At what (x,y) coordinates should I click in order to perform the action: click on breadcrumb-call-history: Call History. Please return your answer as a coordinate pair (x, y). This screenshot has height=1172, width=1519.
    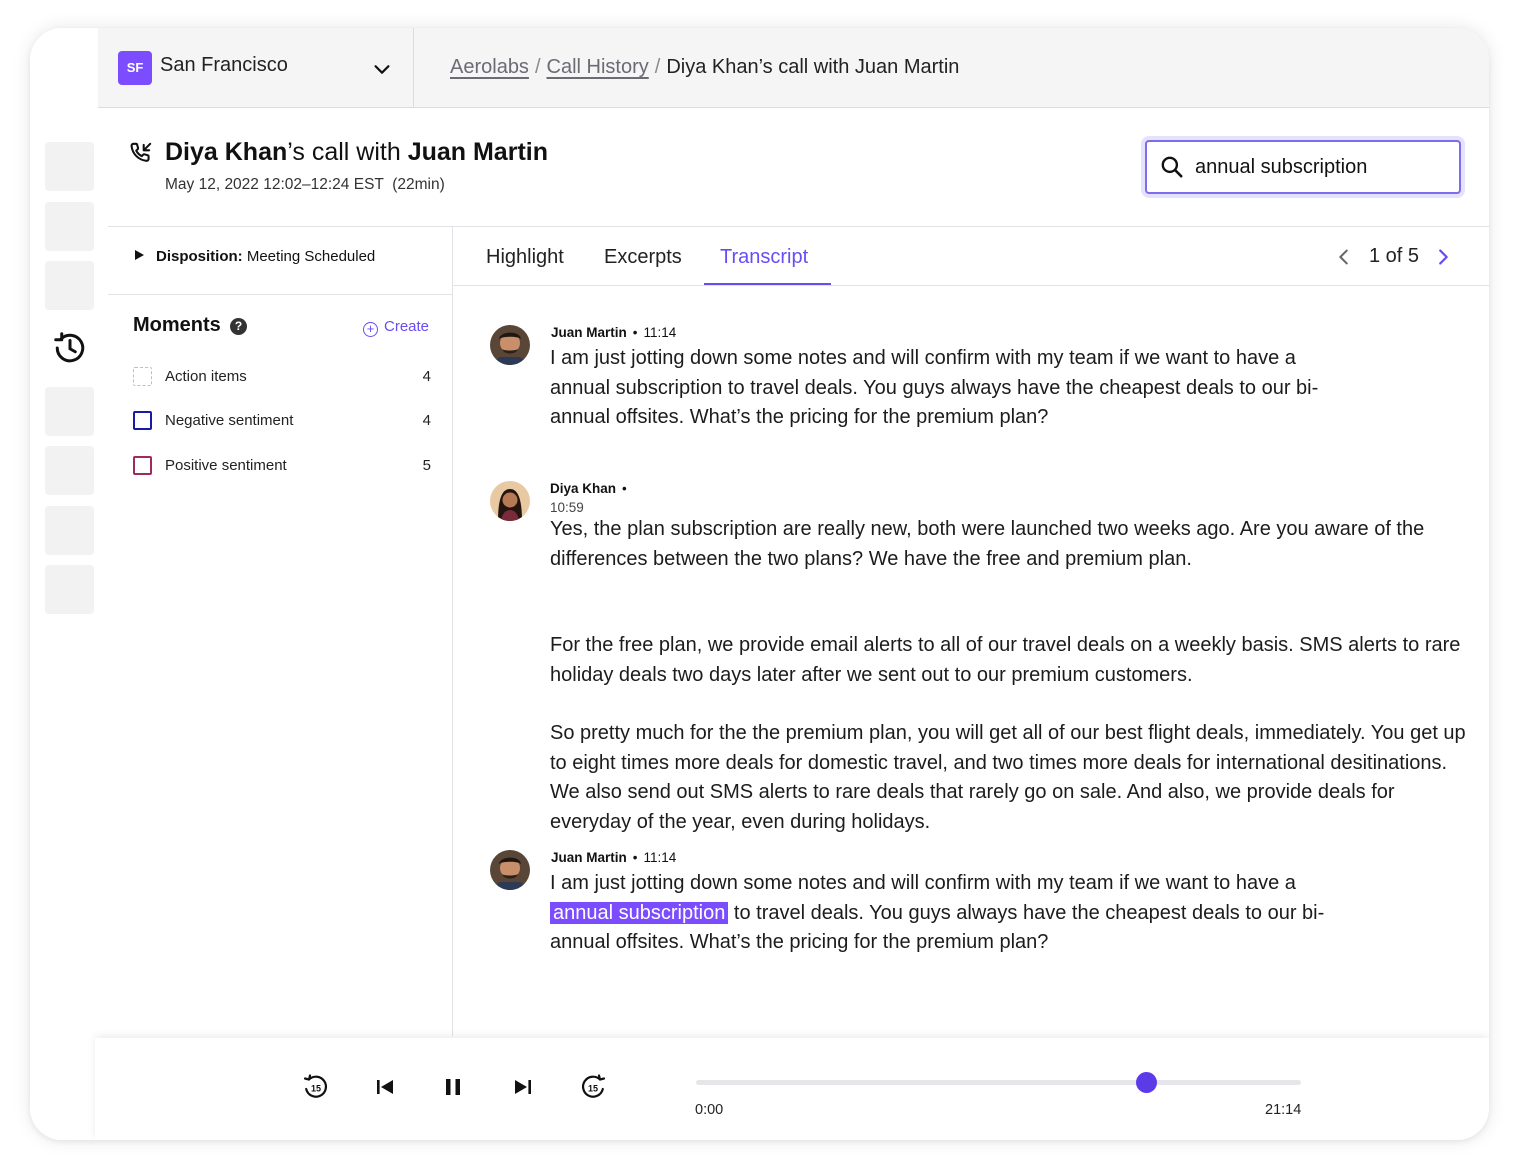
    Looking at the image, I should click on (598, 67).